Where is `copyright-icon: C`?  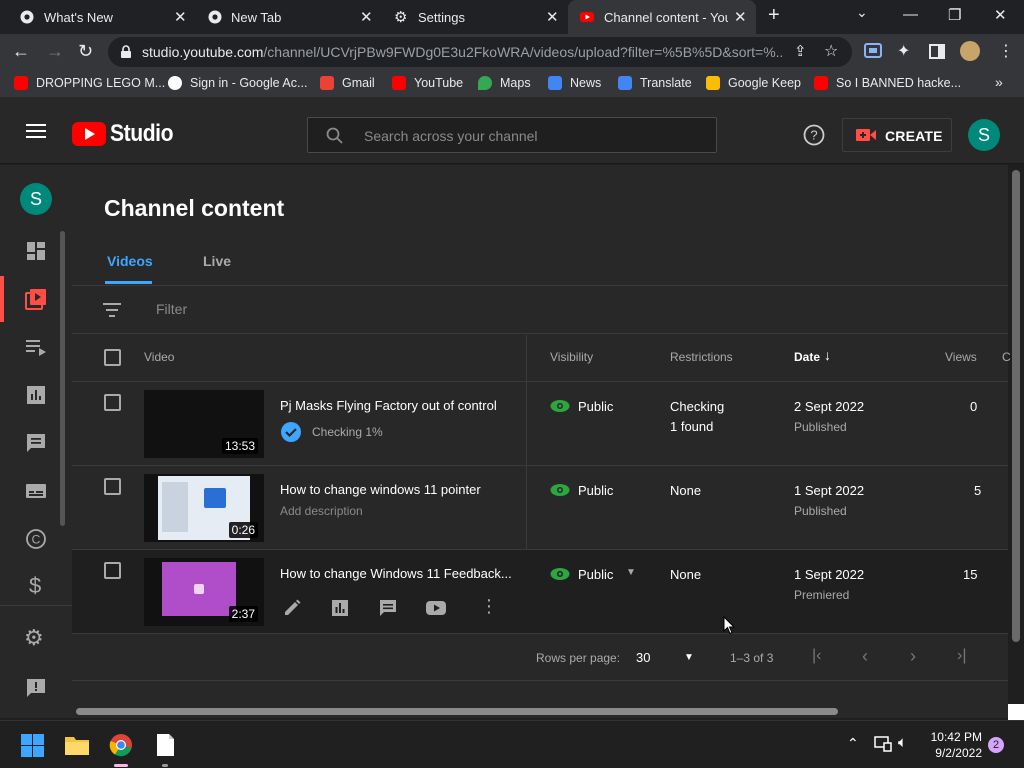 copyright-icon: C is located at coordinates (36, 539).